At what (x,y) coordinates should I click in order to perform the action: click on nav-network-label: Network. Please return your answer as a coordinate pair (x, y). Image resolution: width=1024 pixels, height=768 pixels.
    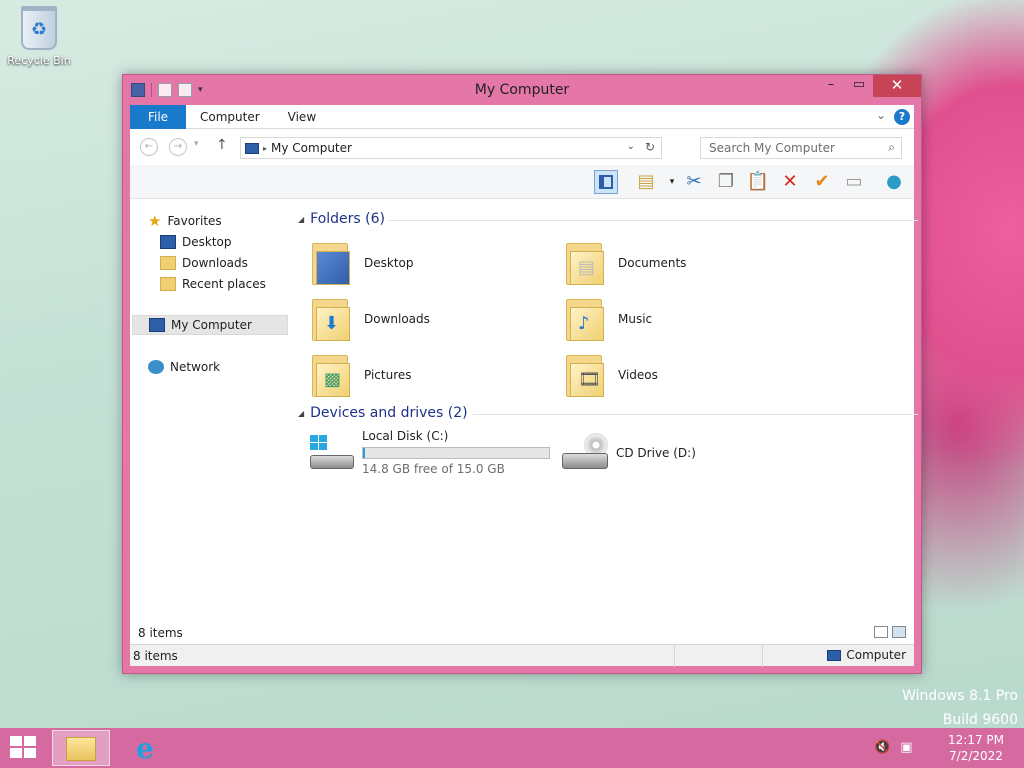
    Looking at the image, I should click on (195, 367).